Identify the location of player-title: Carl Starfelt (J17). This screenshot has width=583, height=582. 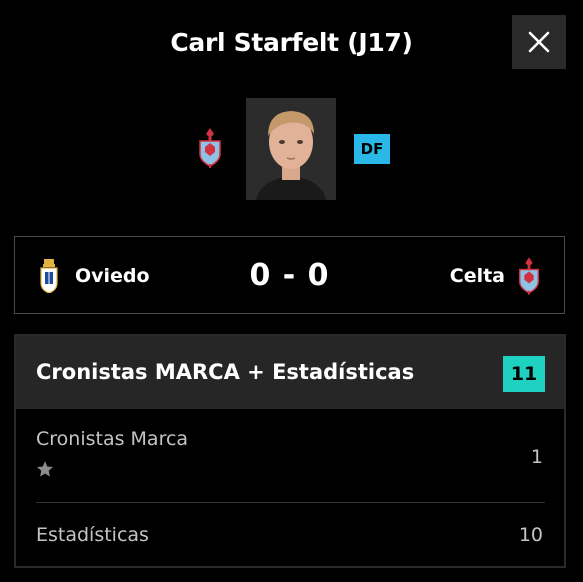
(291, 42).